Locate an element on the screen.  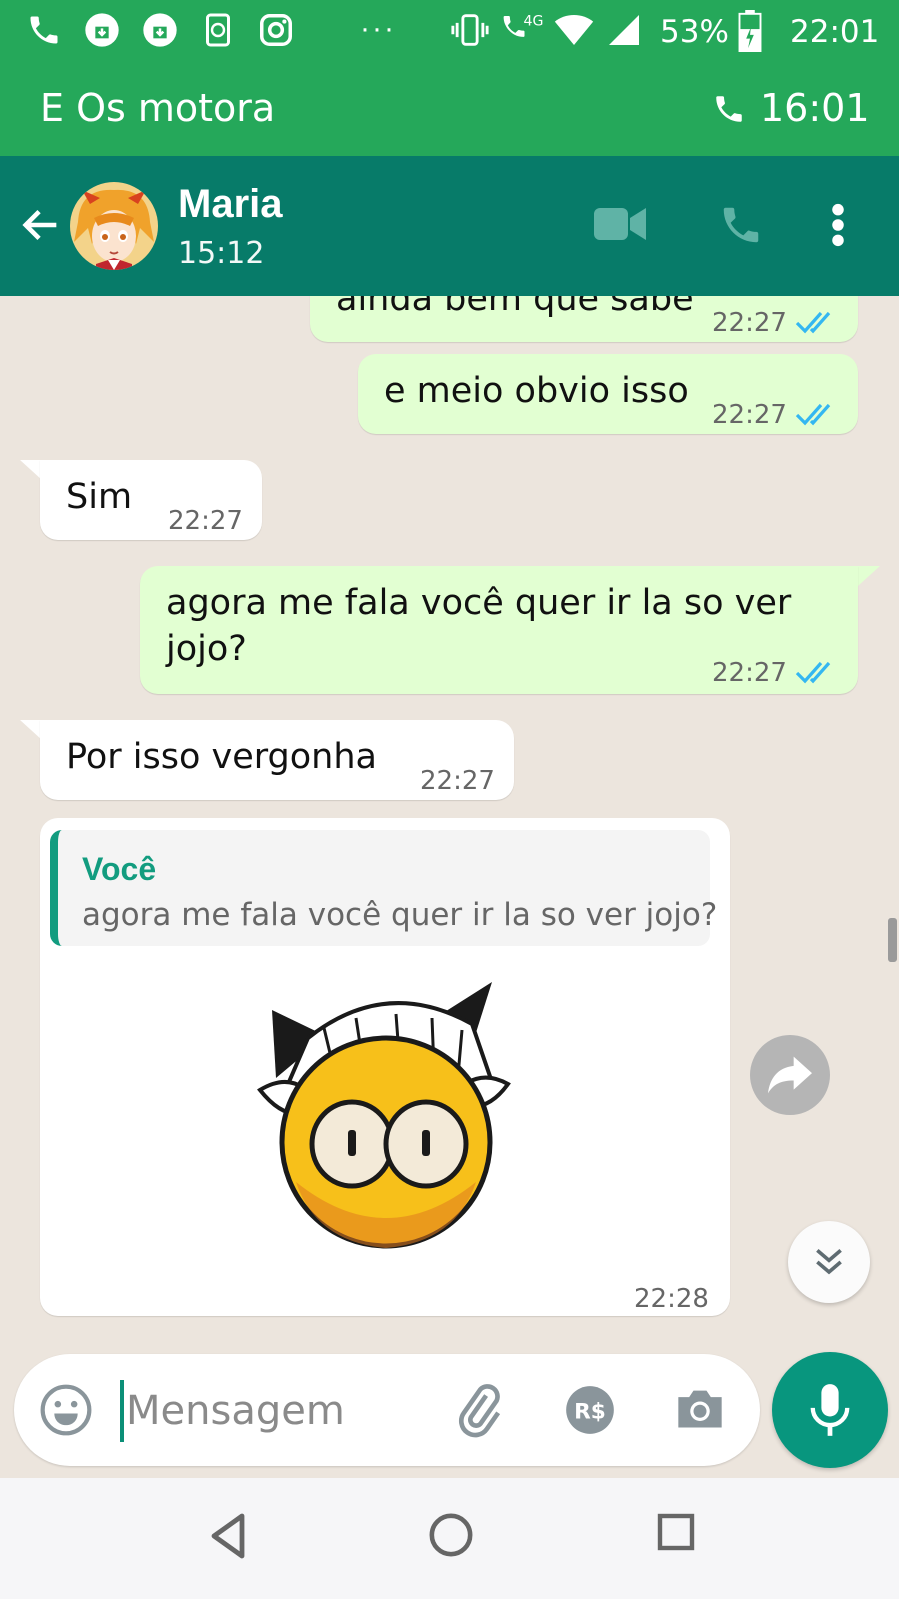
quoted-author: Você is located at coordinates (119, 869).